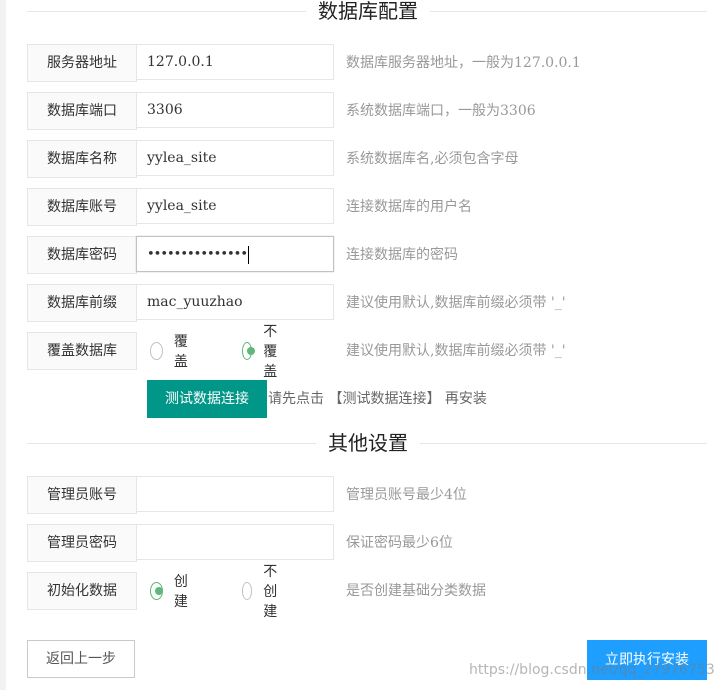 Image resolution: width=721 pixels, height=690 pixels. What do you see at coordinates (399, 543) in the screenshot?
I see `hint-admin-password: 保证密码最少6位` at bounding box center [399, 543].